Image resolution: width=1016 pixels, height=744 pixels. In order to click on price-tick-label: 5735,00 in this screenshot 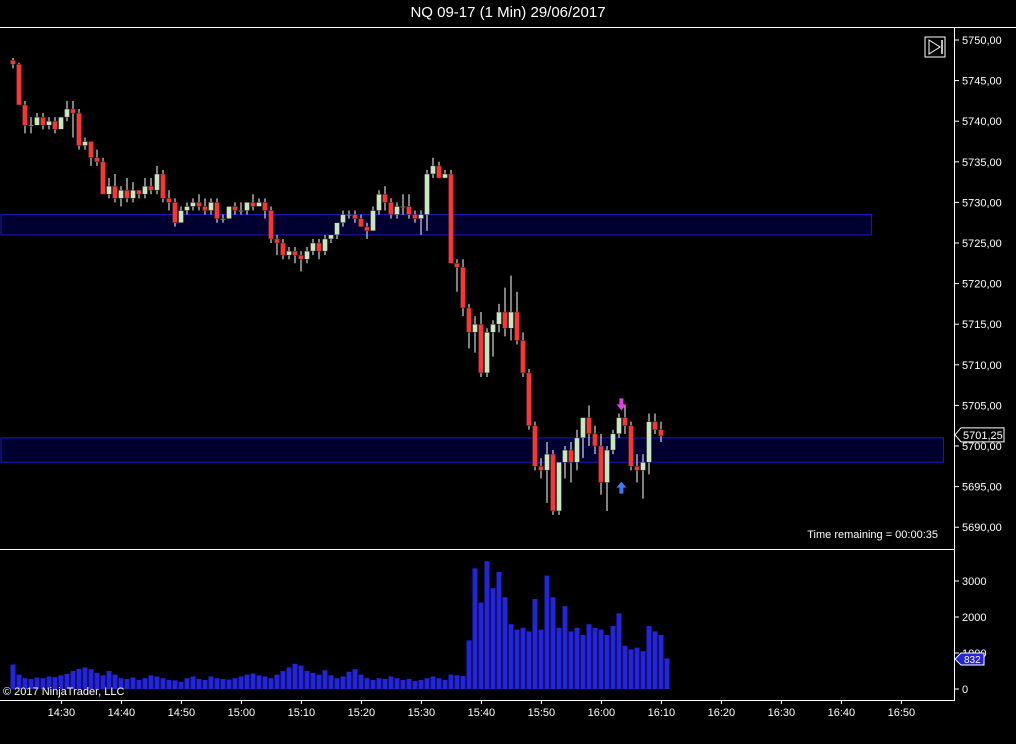, I will do `click(982, 163)`.